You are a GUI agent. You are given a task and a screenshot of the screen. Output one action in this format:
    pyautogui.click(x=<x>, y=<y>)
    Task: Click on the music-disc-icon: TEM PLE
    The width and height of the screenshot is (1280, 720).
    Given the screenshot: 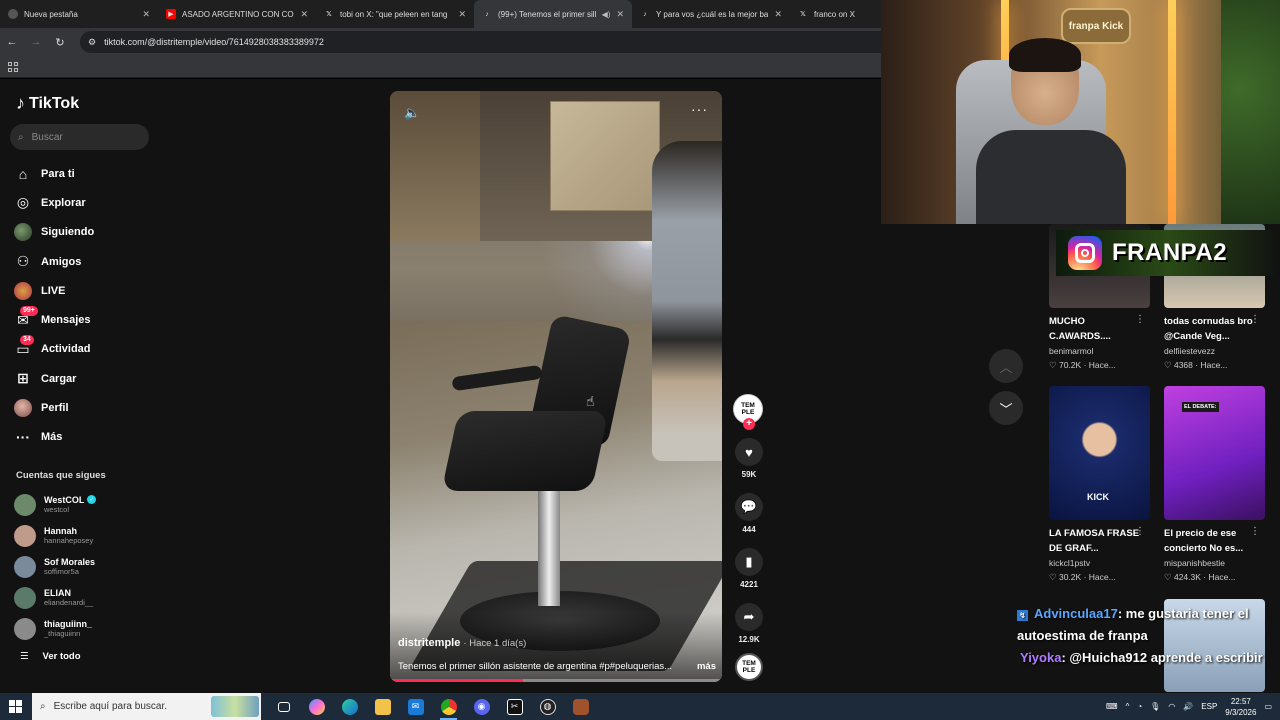 What is the action you would take?
    pyautogui.click(x=749, y=667)
    